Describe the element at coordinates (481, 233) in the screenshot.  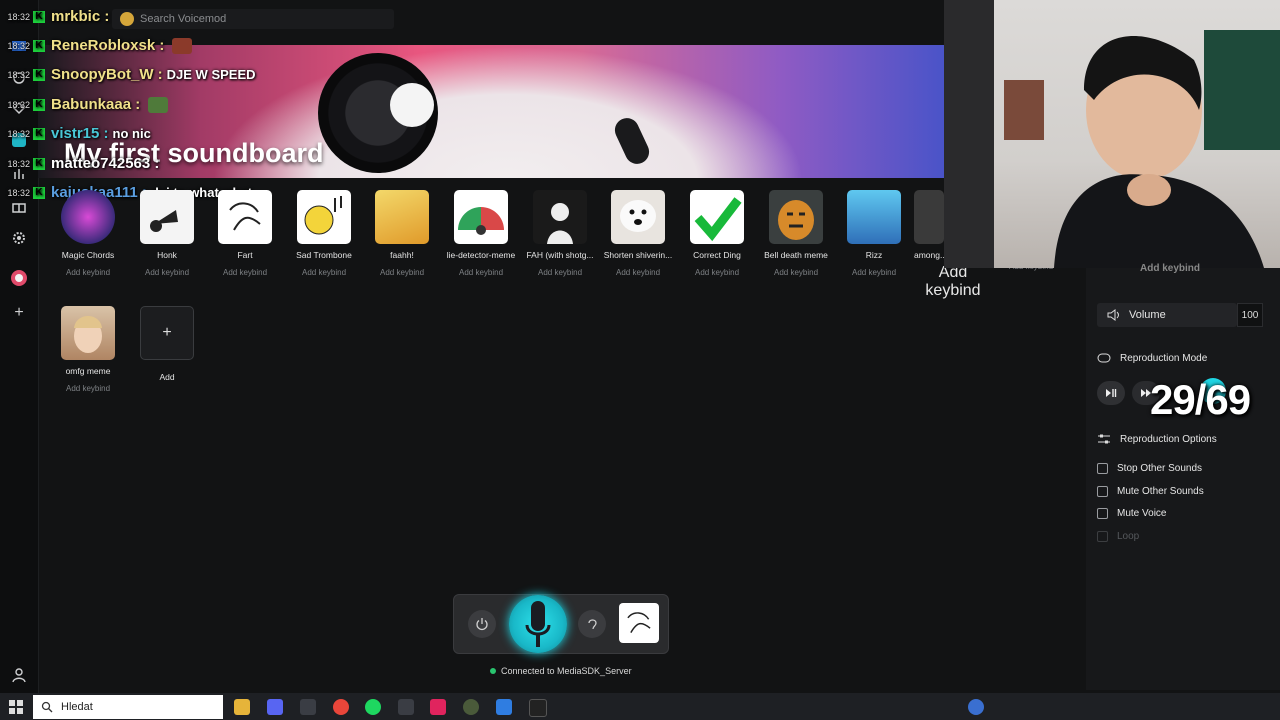
I see `sound-tile: lie-detector-meme Add keybind` at that location.